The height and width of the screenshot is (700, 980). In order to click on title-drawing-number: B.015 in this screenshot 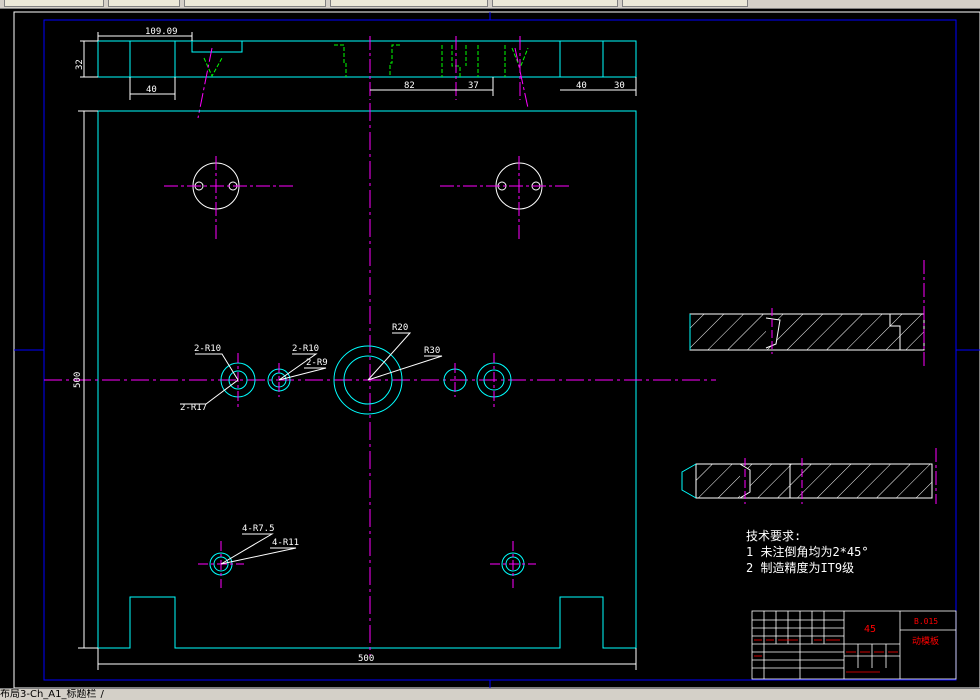, I will do `click(926, 621)`.